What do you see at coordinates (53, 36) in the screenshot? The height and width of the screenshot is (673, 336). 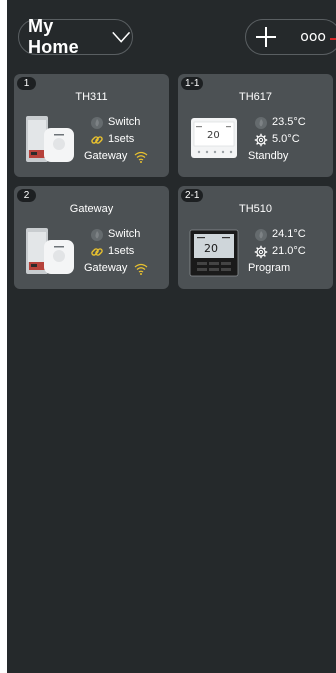 I see `home-title: My Home` at bounding box center [53, 36].